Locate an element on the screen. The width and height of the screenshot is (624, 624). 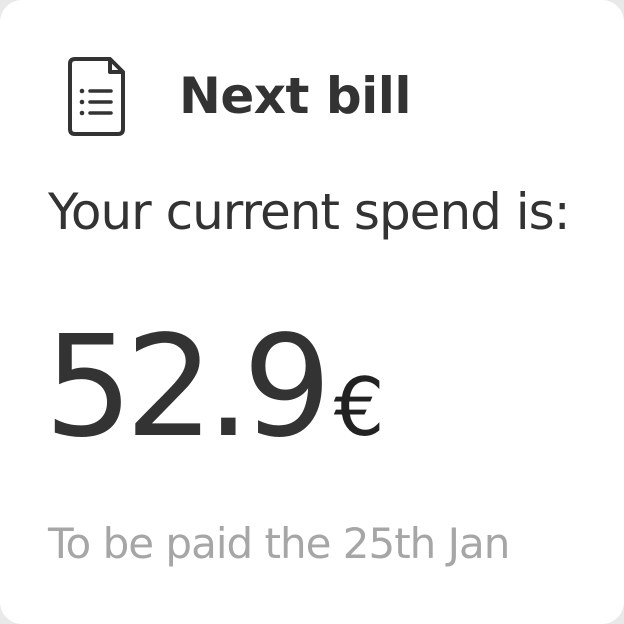
amount-value: 52.9 is located at coordinates (188, 387).